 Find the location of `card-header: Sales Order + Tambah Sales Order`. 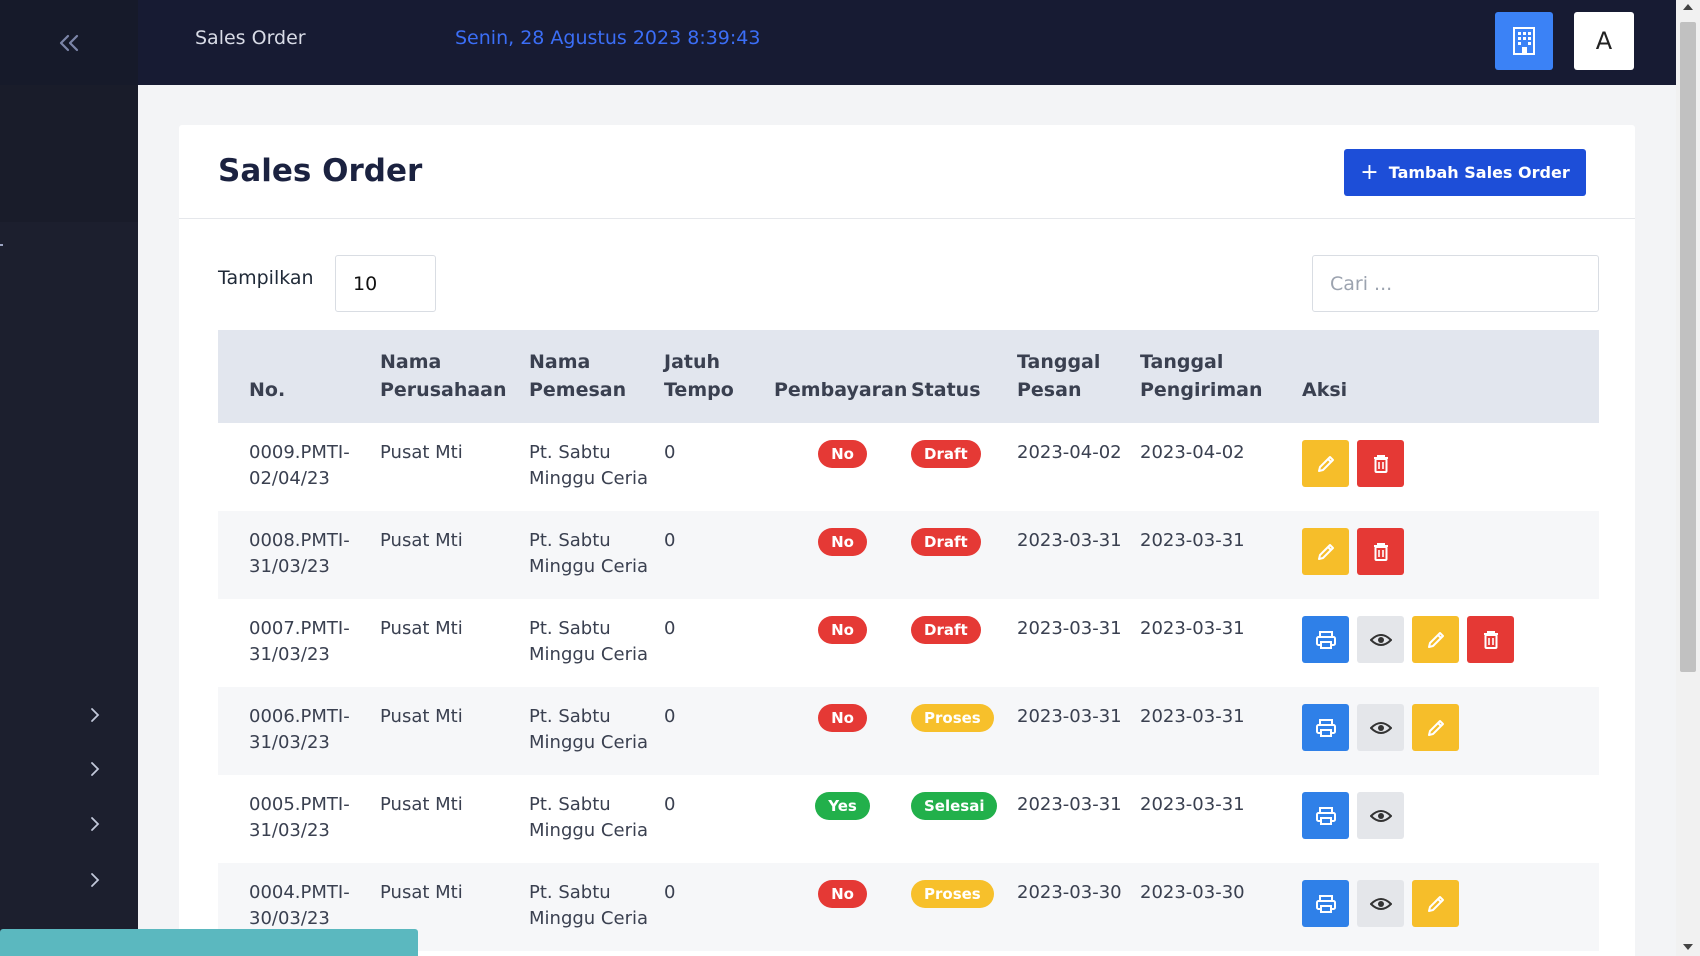

card-header: Sales Order + Tambah Sales Order is located at coordinates (907, 172).